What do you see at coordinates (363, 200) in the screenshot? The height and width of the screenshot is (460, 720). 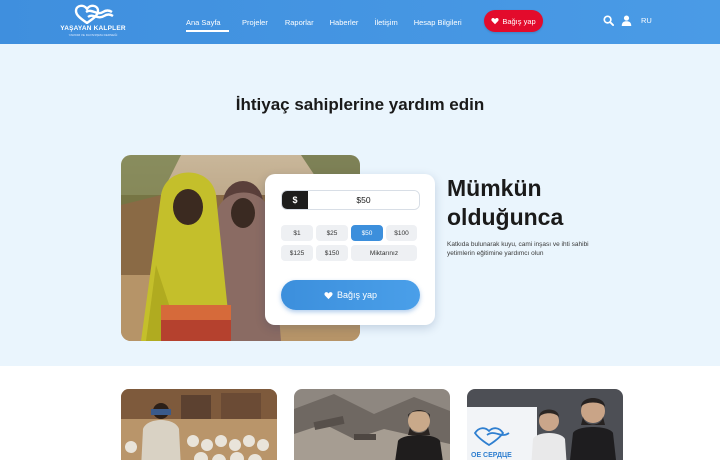 I see `amount-input: $50` at bounding box center [363, 200].